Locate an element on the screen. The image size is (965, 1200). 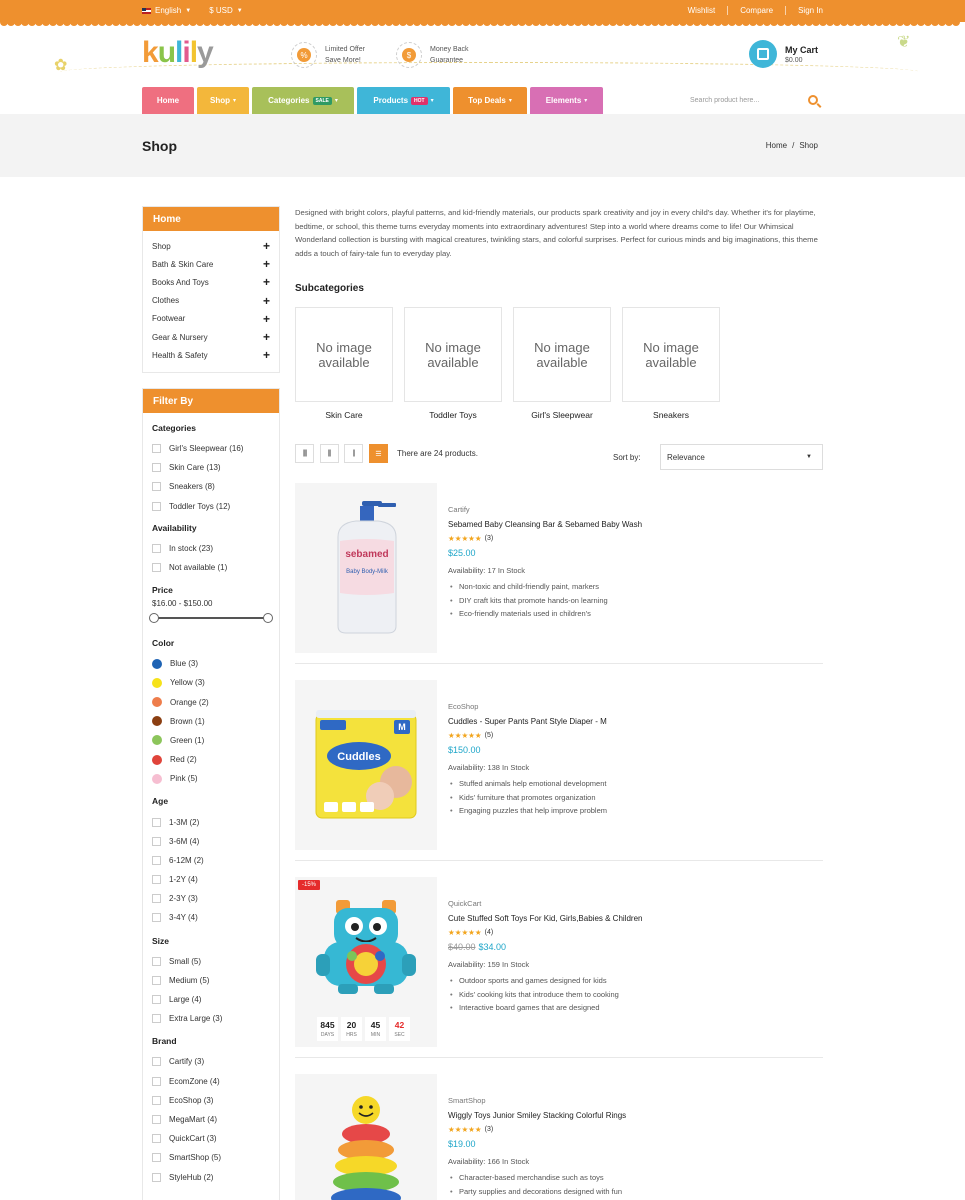
nav-shop: Shop ▾ is located at coordinates (223, 100).